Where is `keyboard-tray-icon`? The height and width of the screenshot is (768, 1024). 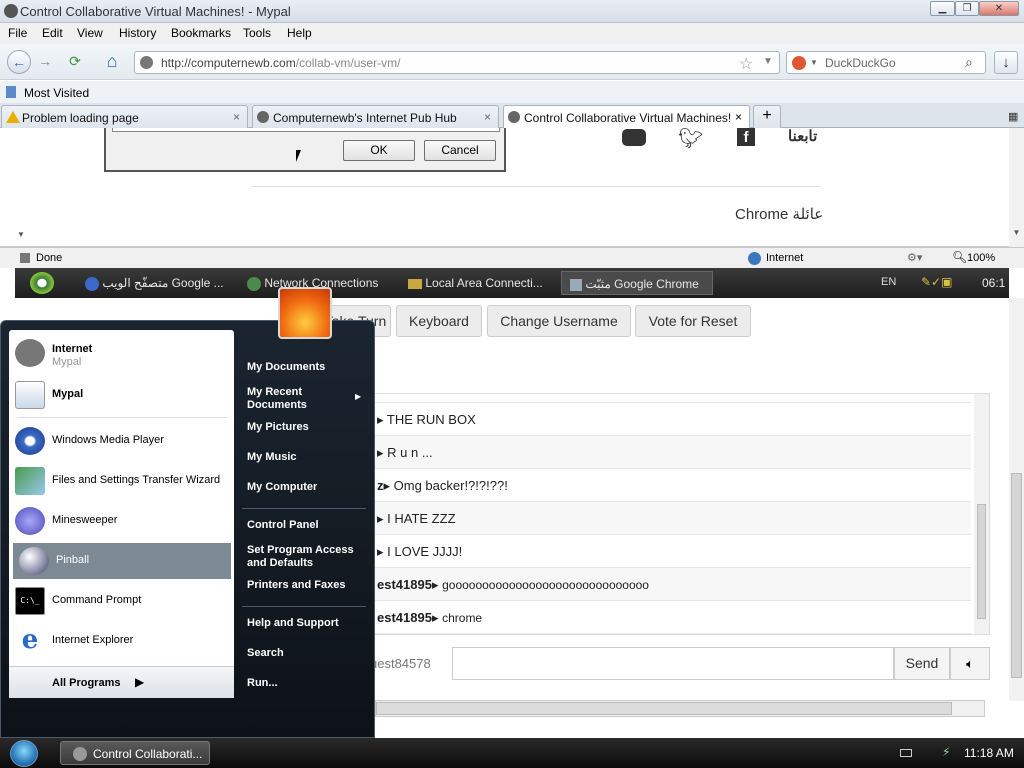
keyboard-tray-icon is located at coordinates (906, 753).